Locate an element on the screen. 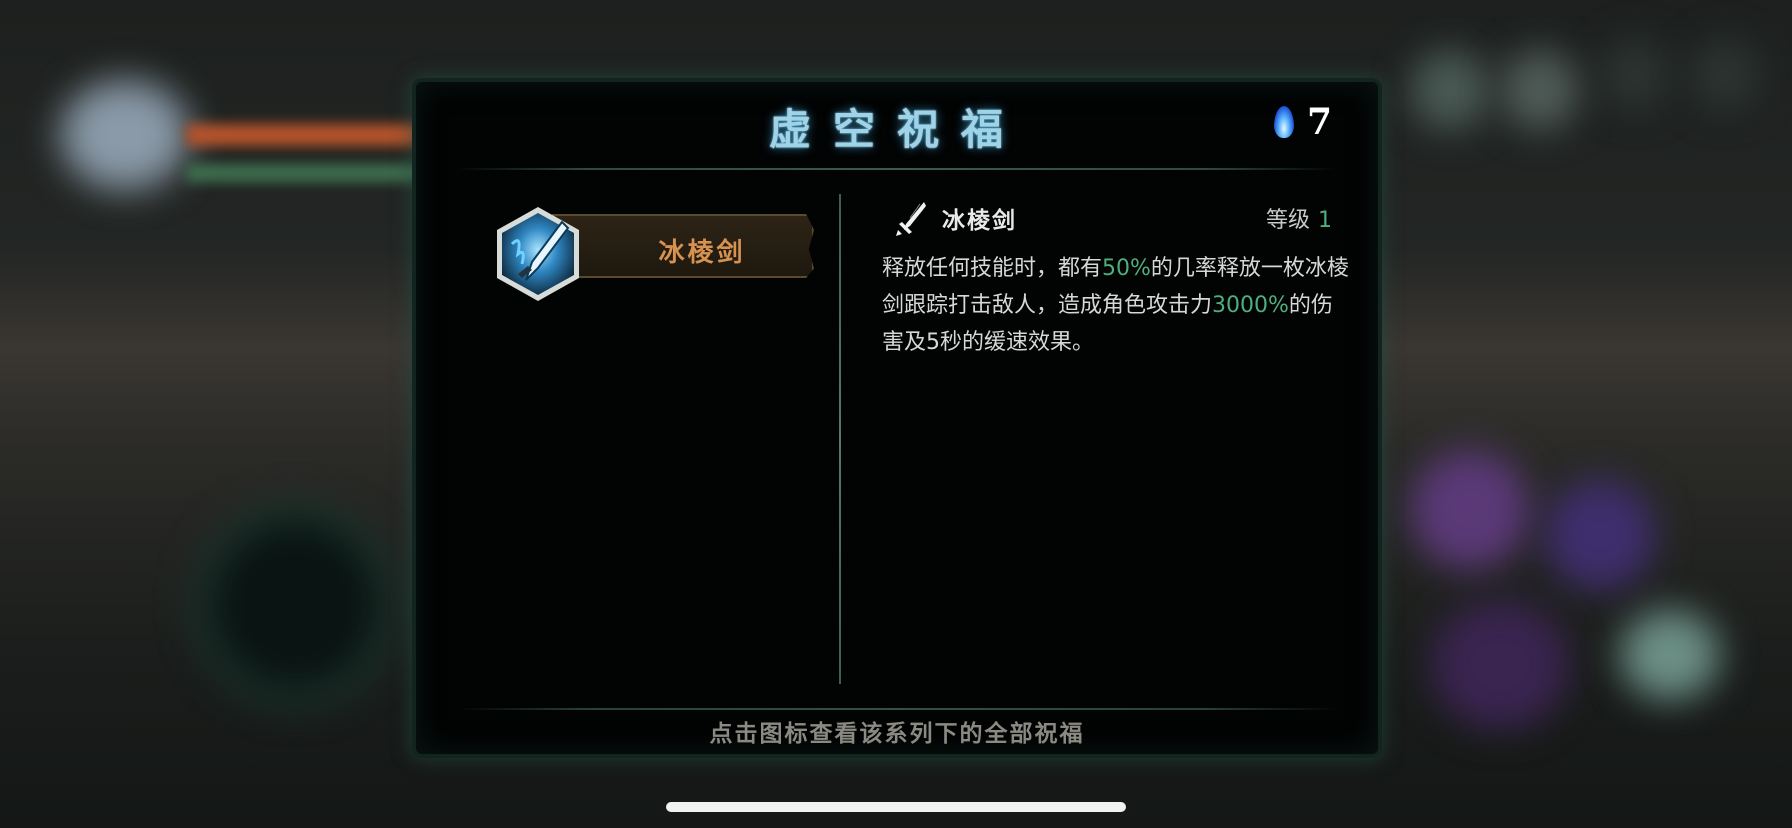 This screenshot has height=828, width=1792. energy-bar-blur is located at coordinates (306, 173).